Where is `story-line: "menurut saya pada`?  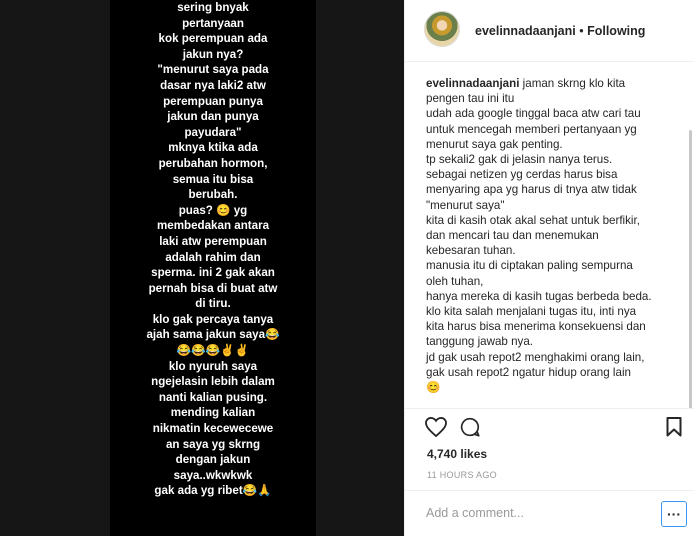
story-line: "menurut saya pada is located at coordinates (213, 70).